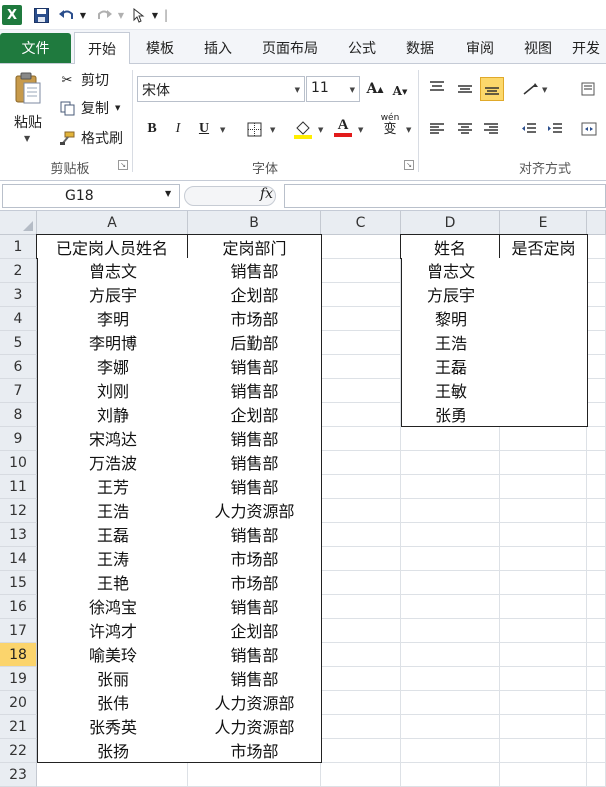 The height and width of the screenshot is (787, 606). What do you see at coordinates (113, 630) in the screenshot?
I see `table-cell: 许鸿才` at bounding box center [113, 630].